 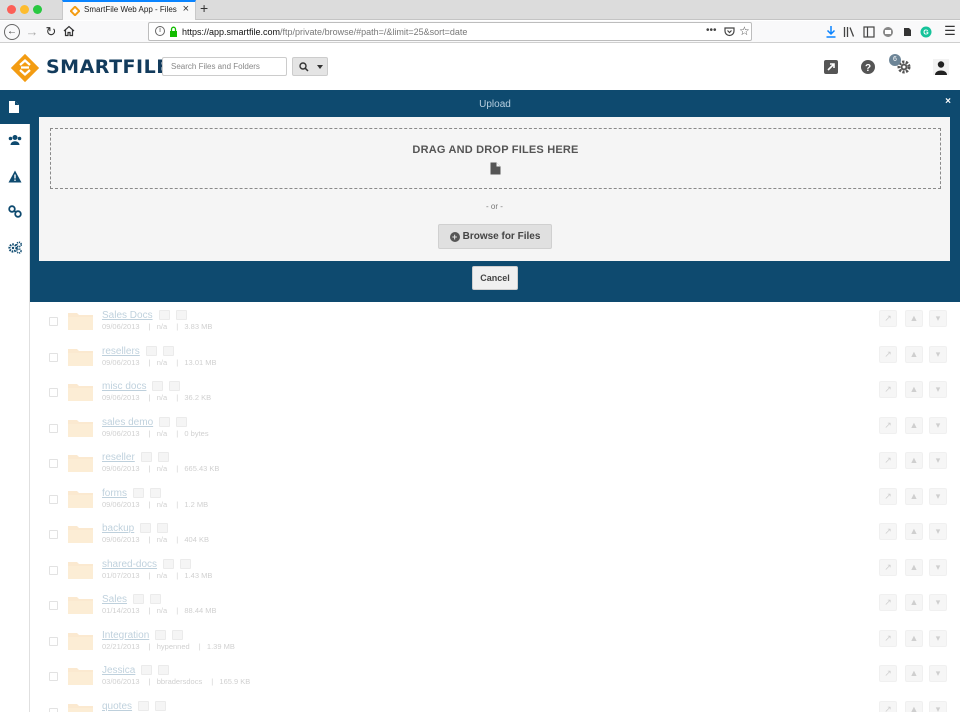 What do you see at coordinates (51, 32) in the screenshot?
I see `reload-icon: ↻` at bounding box center [51, 32].